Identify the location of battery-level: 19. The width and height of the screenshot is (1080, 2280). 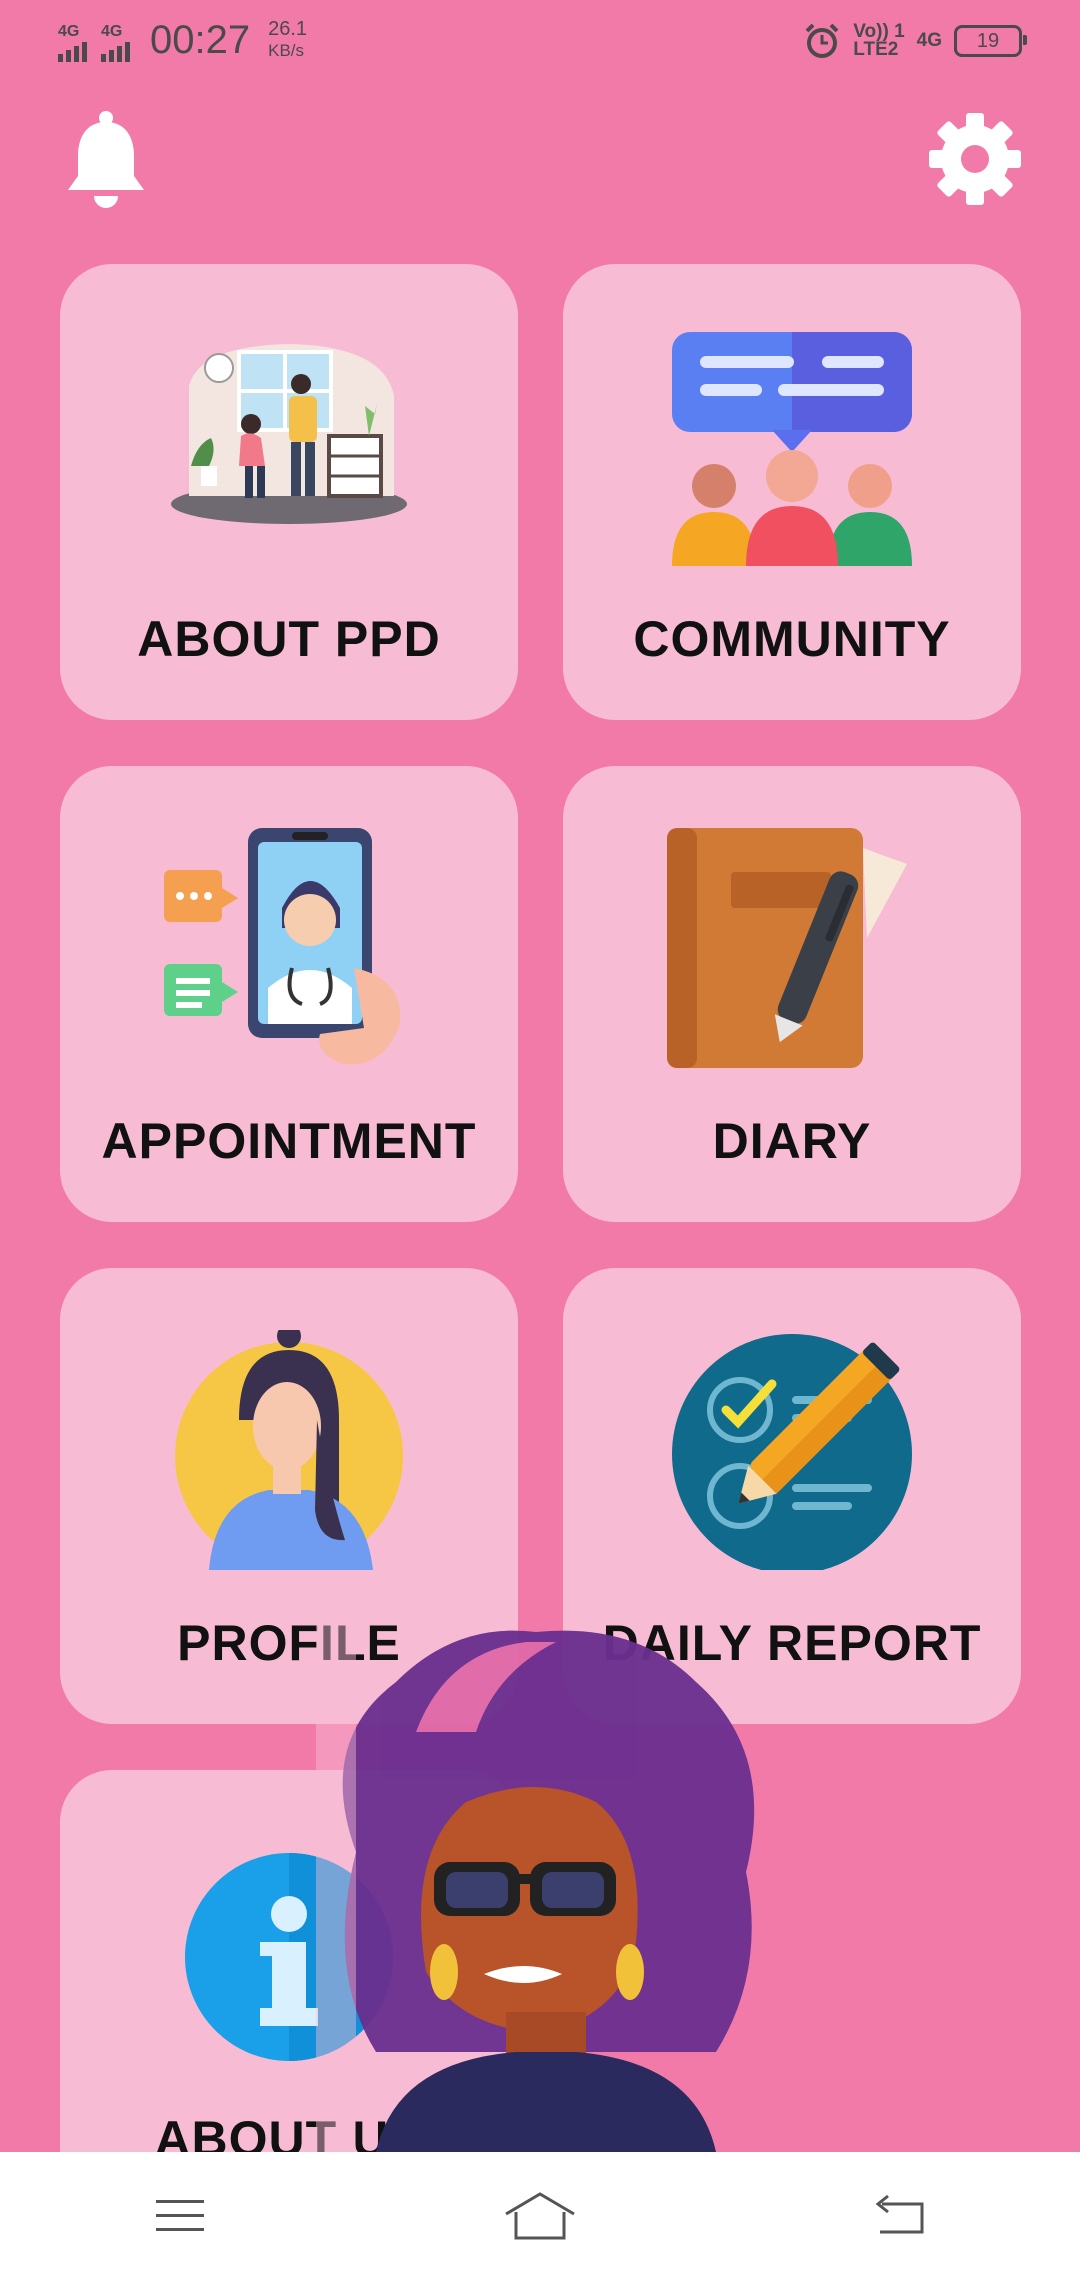
(988, 40).